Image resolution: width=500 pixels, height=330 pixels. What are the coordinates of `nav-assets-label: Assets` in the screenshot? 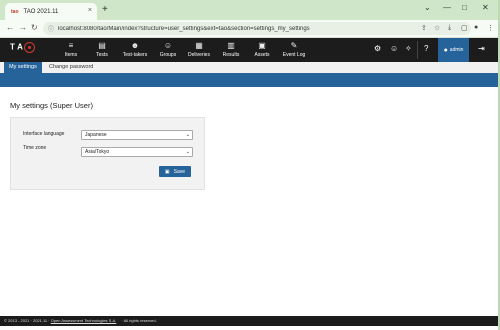 It's located at (262, 55).